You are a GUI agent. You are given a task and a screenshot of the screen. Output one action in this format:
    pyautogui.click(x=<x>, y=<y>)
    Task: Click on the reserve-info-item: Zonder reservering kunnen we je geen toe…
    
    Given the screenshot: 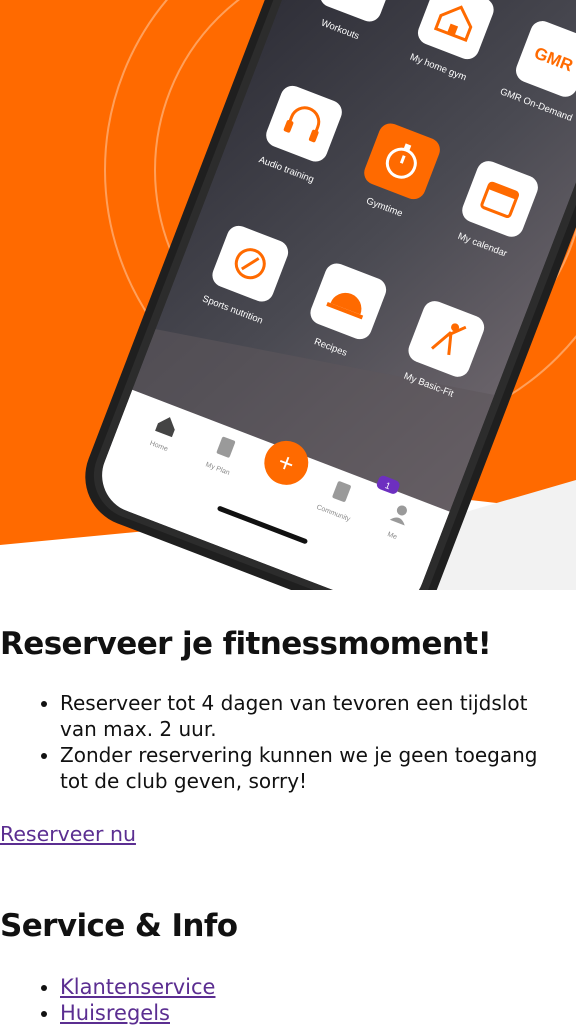 What is the action you would take?
    pyautogui.click(x=310, y=768)
    